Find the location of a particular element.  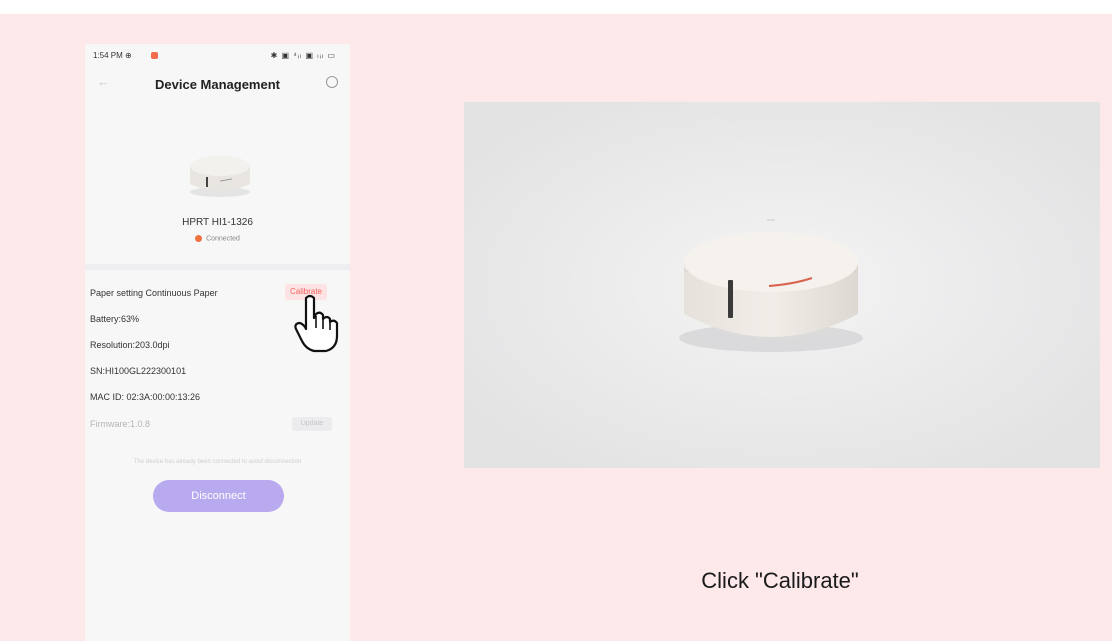

connected-icon is located at coordinates (199, 238).